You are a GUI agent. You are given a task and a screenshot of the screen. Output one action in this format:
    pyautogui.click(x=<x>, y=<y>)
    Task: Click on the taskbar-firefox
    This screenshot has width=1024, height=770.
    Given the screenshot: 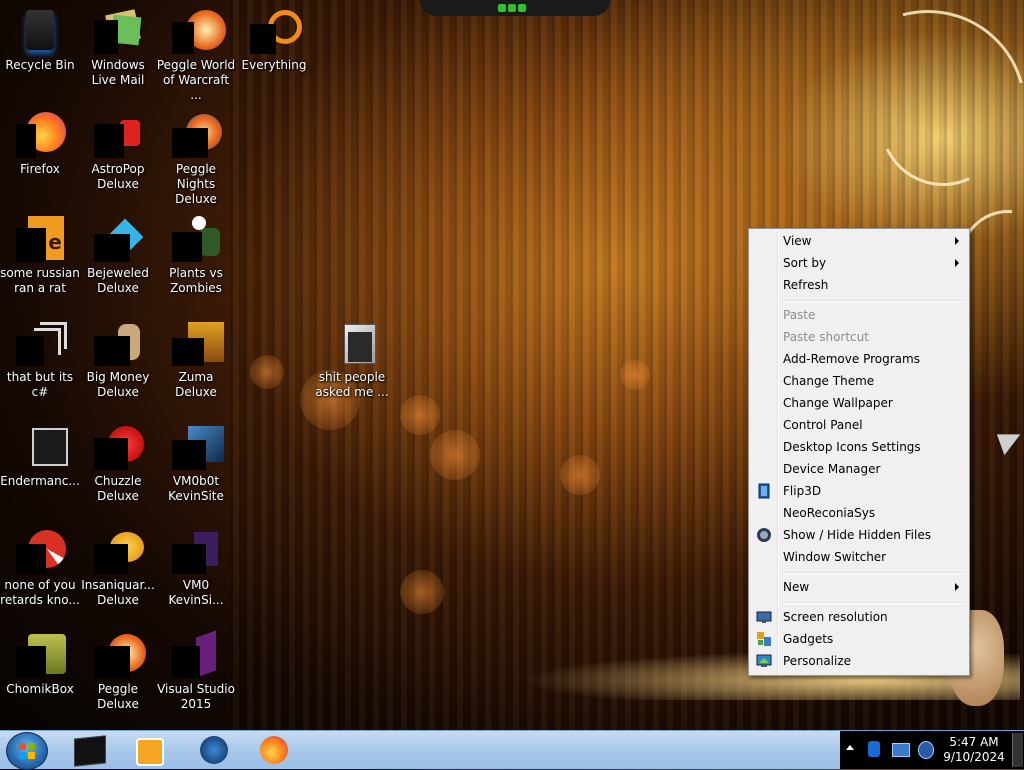 What is the action you would take?
    pyautogui.click(x=275, y=750)
    